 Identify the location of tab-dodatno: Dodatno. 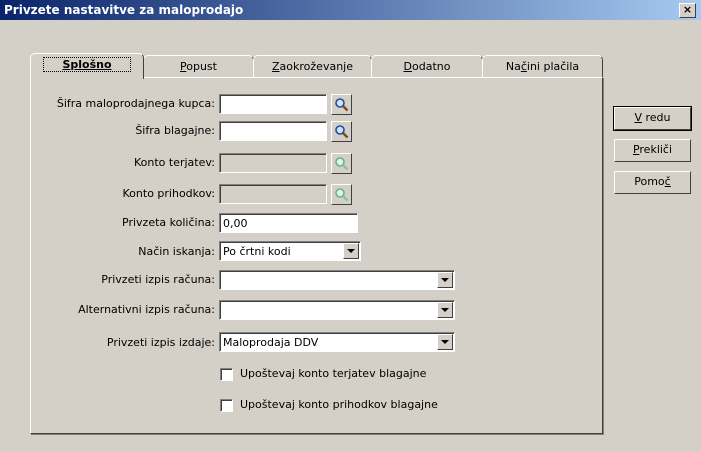
(427, 66).